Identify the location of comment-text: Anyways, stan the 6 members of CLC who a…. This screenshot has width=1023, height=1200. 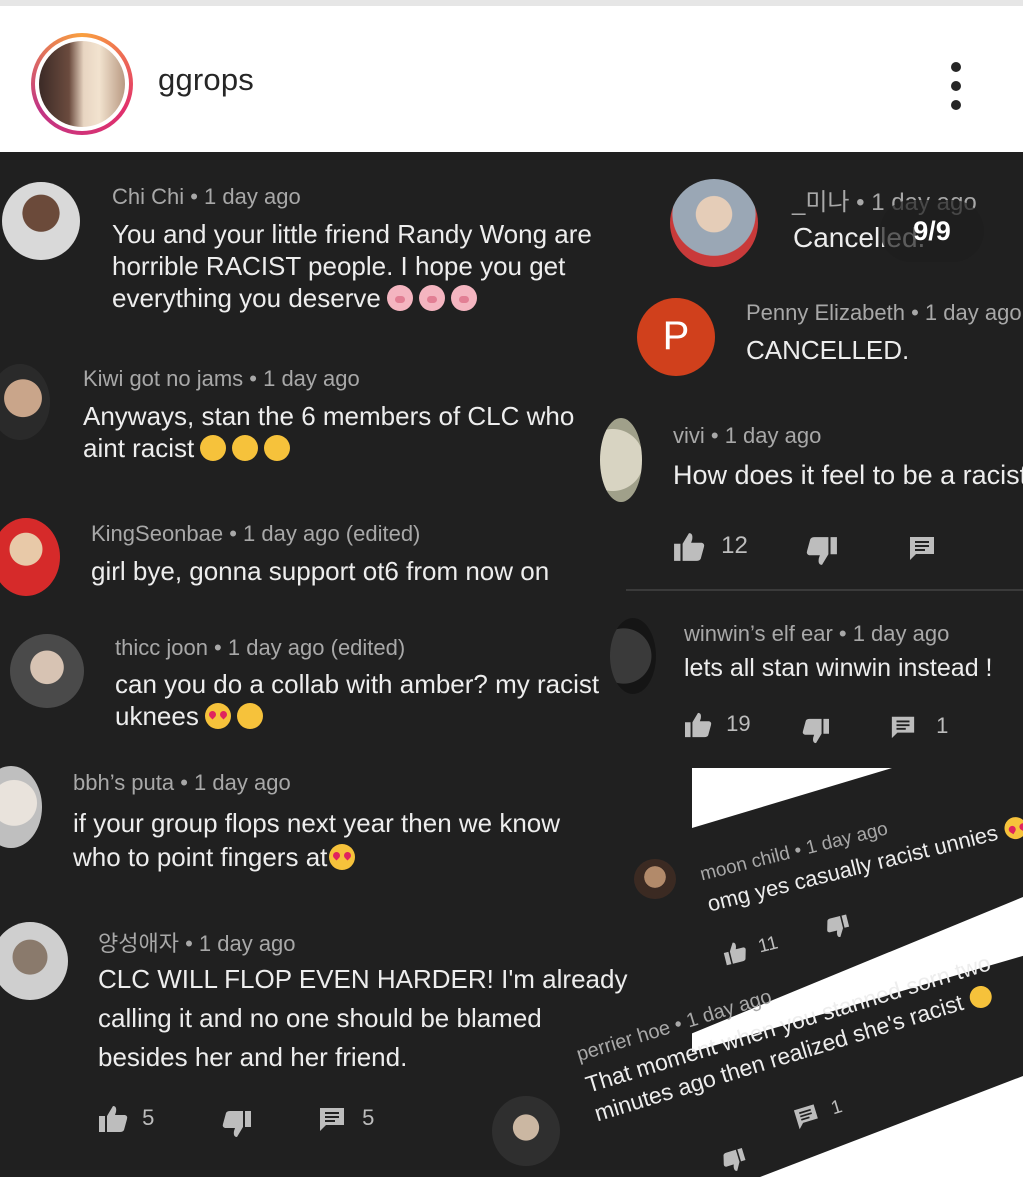
(329, 432).